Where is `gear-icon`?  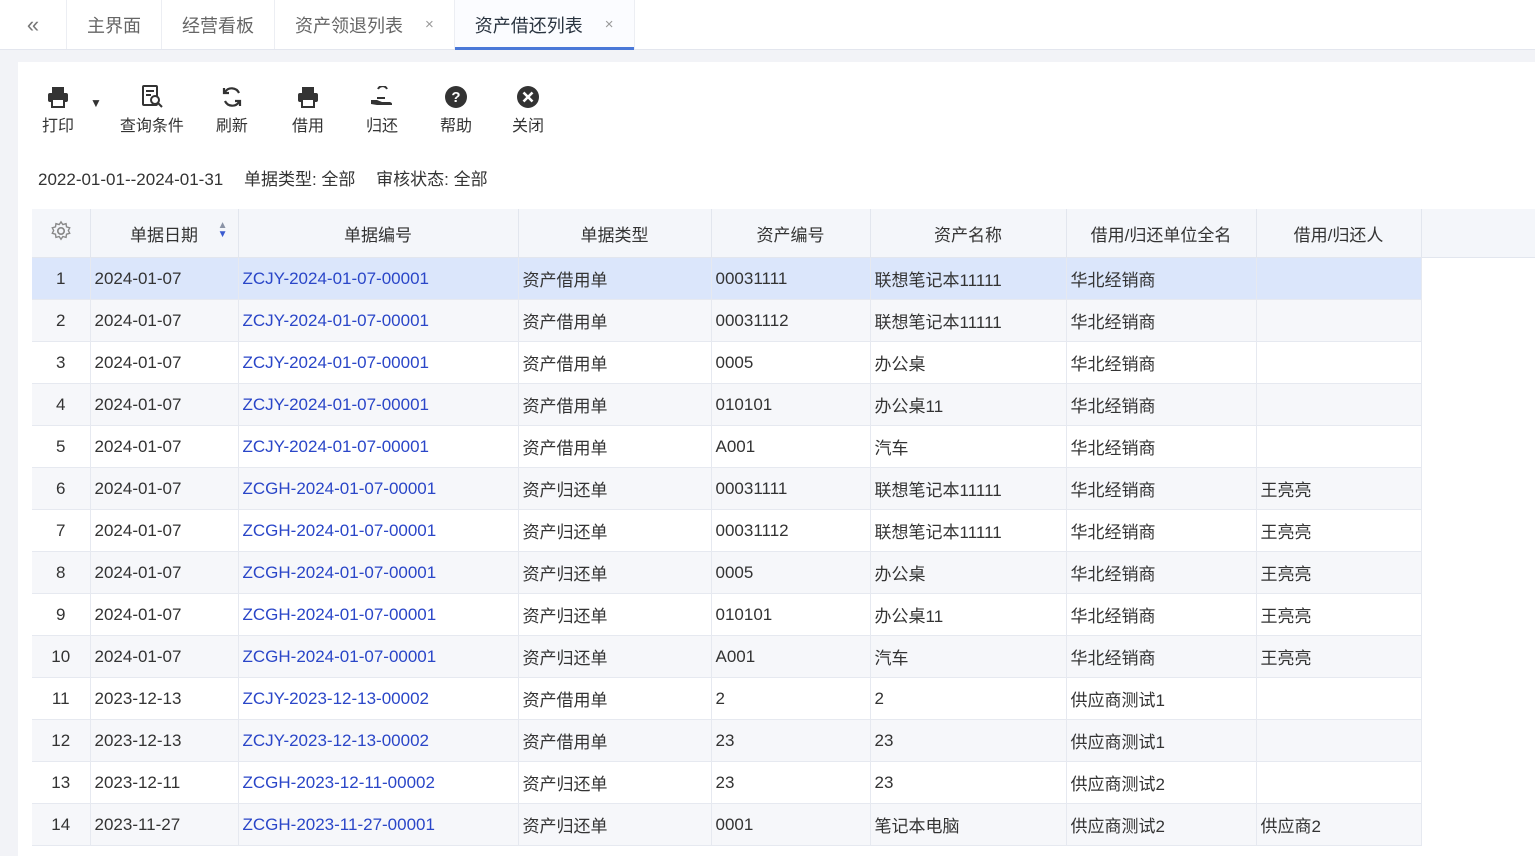 gear-icon is located at coordinates (61, 233).